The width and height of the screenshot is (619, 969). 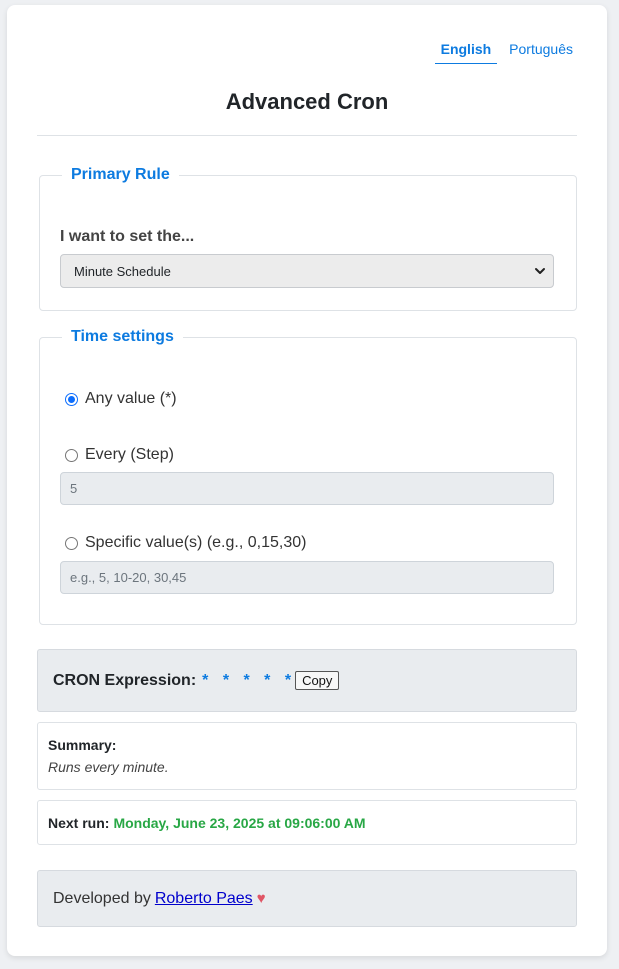 What do you see at coordinates (317, 680) in the screenshot?
I see `copy-button: Copy` at bounding box center [317, 680].